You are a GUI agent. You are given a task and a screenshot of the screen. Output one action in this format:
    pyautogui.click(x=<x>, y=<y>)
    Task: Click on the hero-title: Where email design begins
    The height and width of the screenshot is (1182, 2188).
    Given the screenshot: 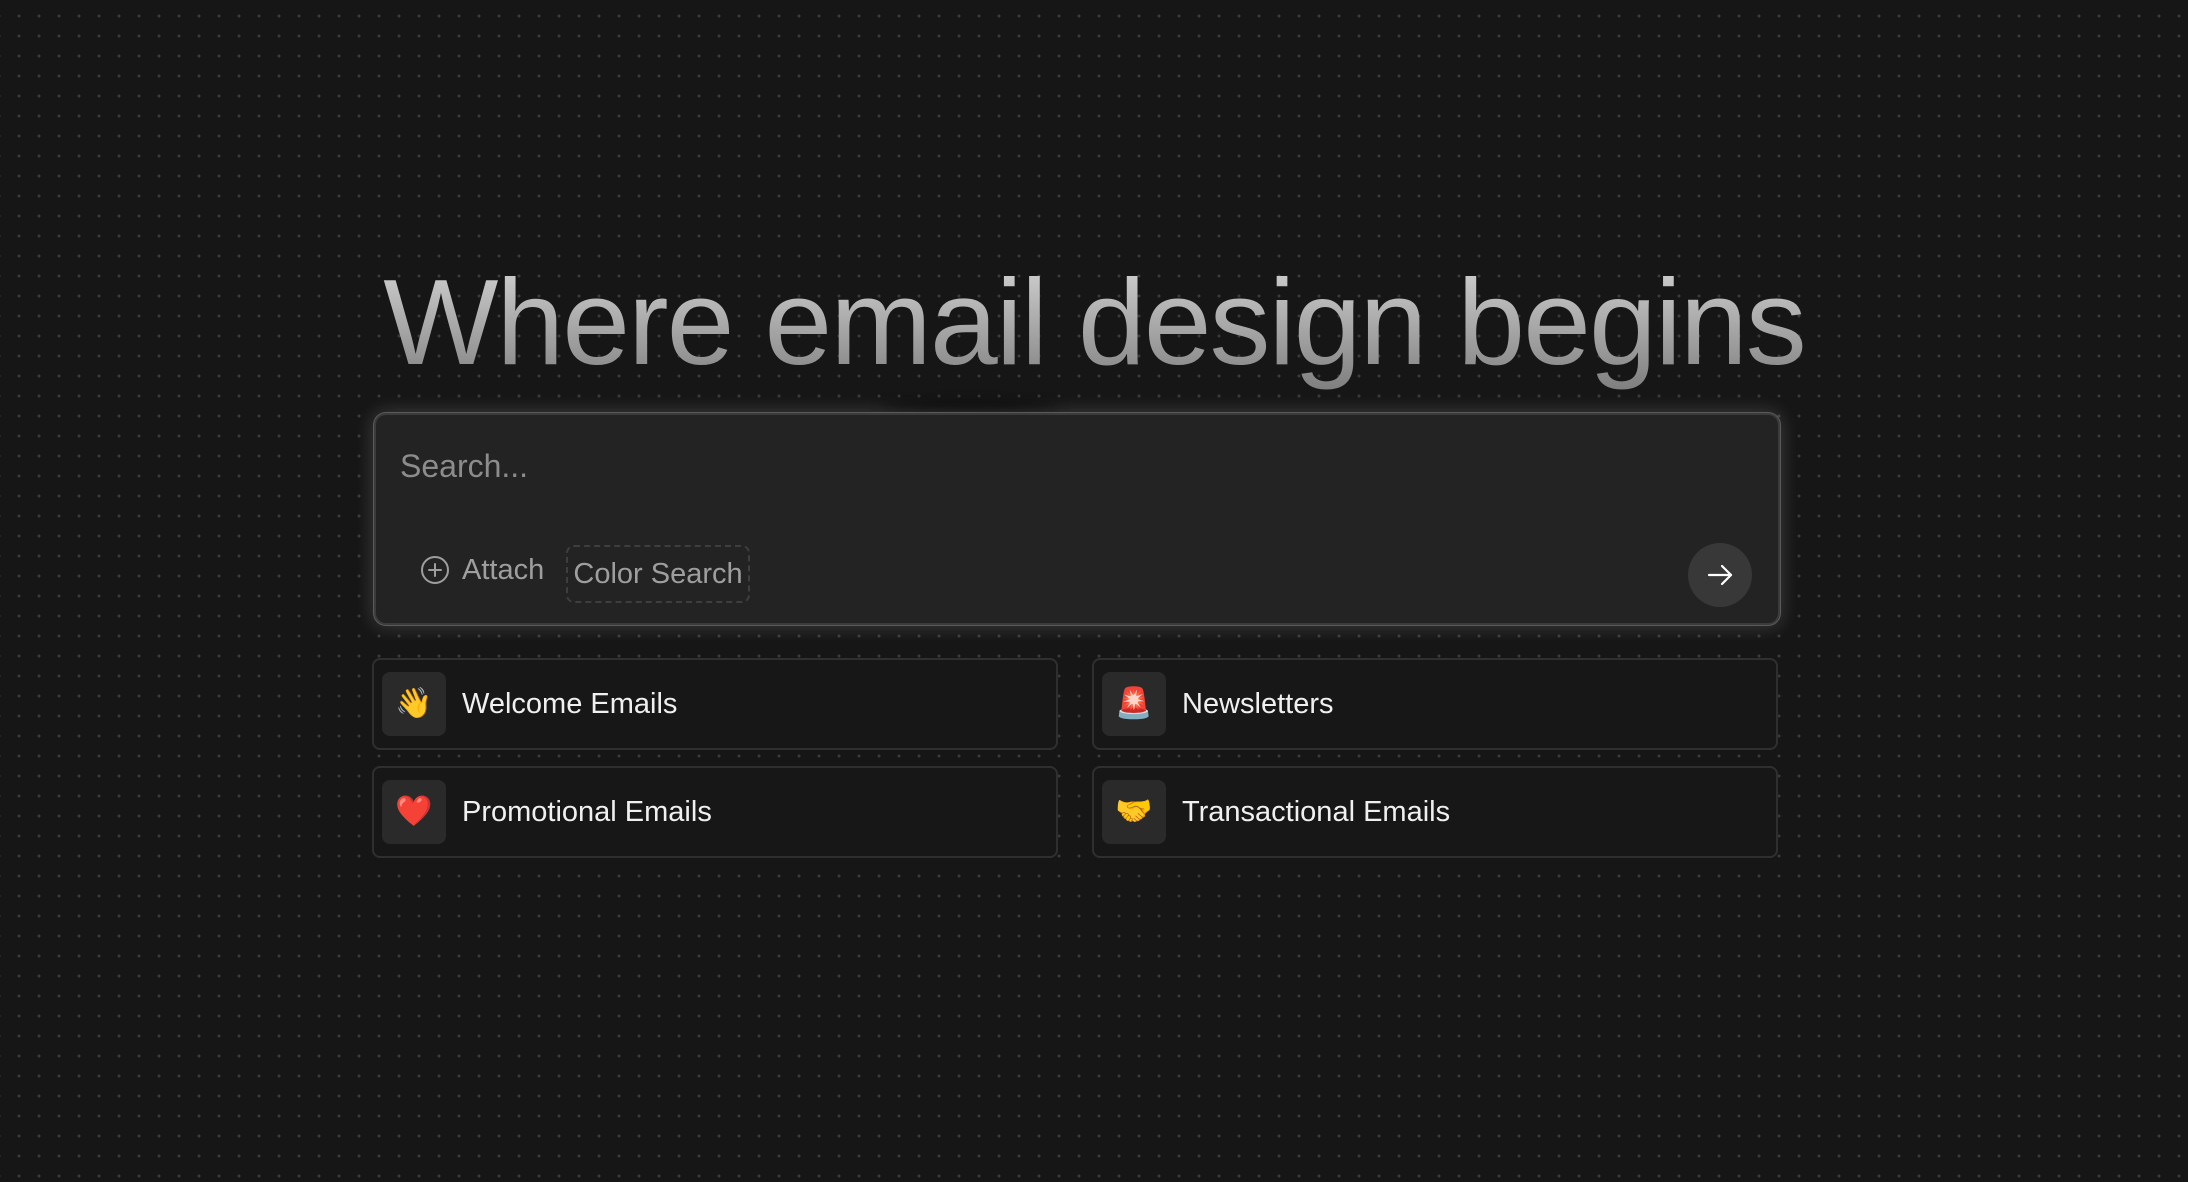 What is the action you would take?
    pyautogui.click(x=1094, y=322)
    